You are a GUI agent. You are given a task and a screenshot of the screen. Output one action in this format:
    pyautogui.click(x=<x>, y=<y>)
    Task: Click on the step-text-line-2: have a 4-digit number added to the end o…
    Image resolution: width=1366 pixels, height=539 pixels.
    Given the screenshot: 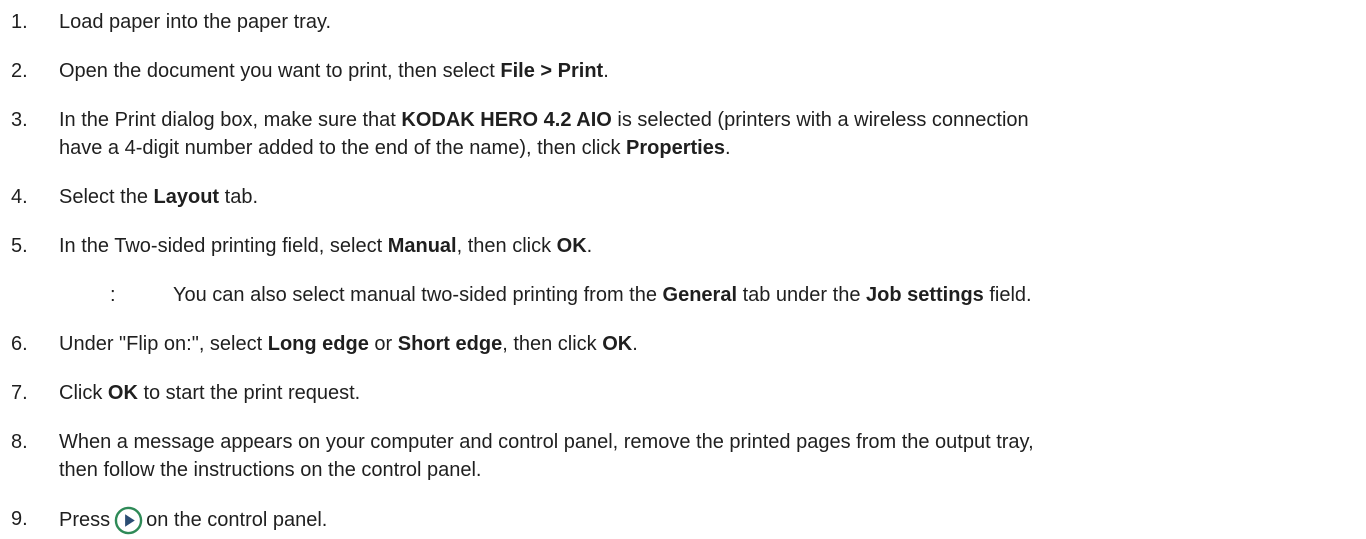 What is the action you would take?
    pyautogui.click(x=395, y=148)
    